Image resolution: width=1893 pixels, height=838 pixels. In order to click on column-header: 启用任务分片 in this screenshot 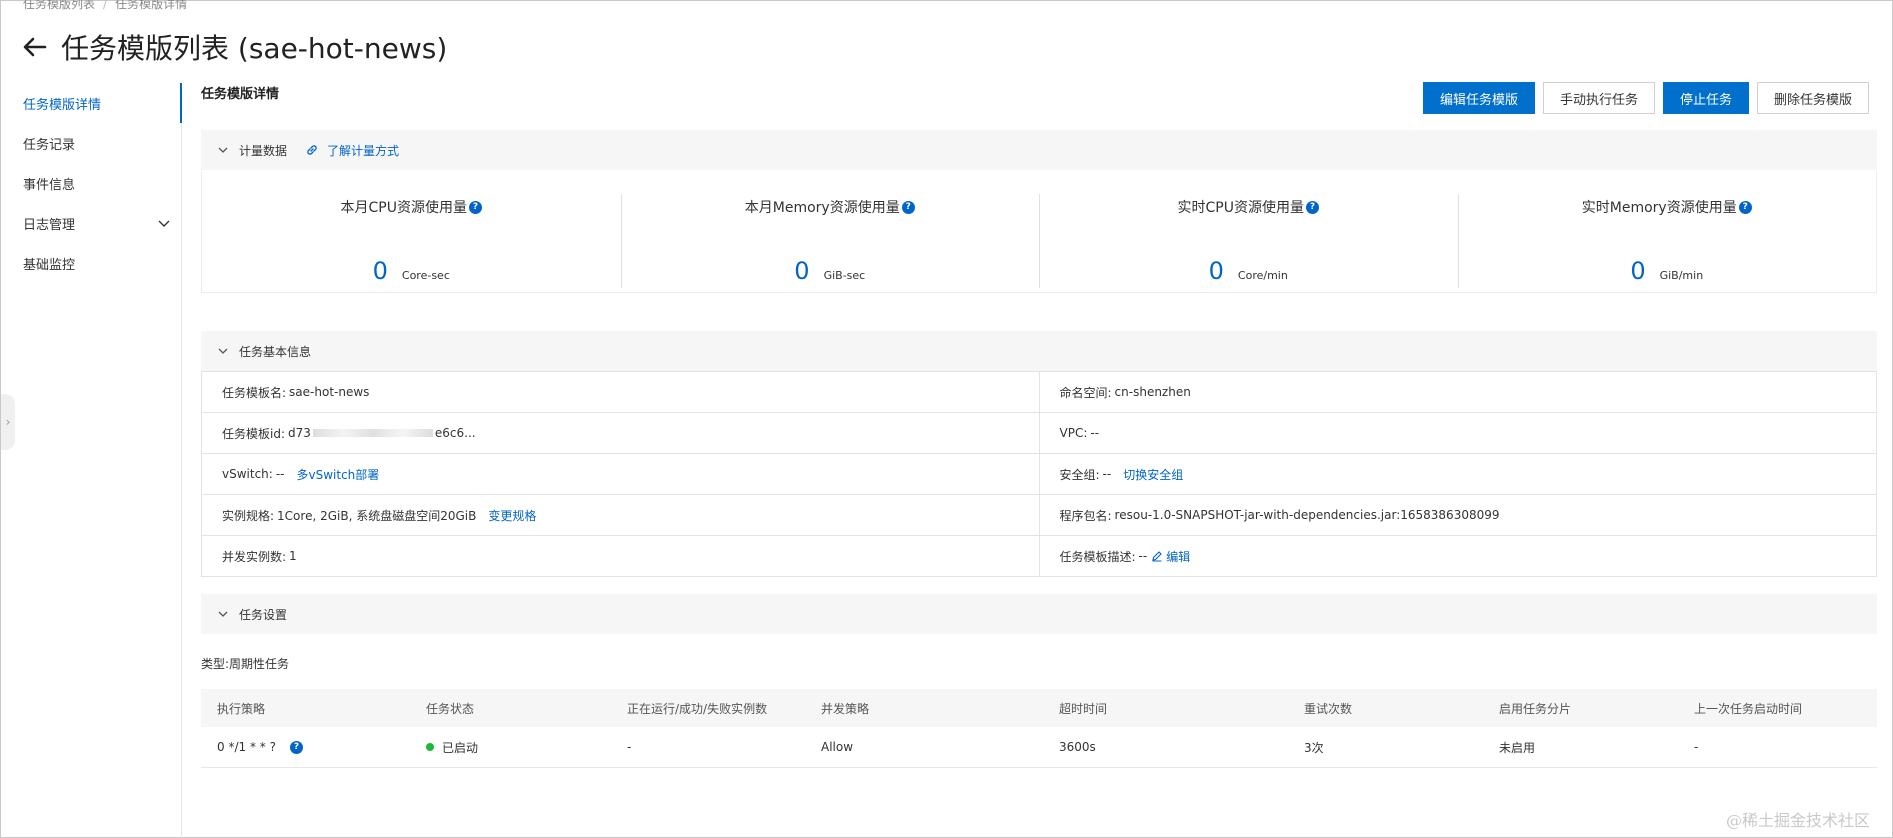, I will do `click(1535, 708)`.